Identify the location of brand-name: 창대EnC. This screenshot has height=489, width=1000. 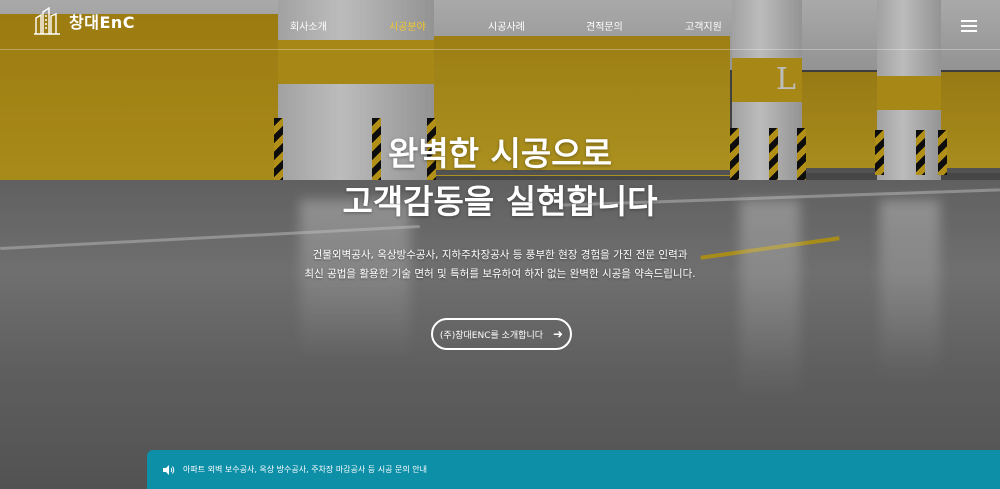
(102, 22).